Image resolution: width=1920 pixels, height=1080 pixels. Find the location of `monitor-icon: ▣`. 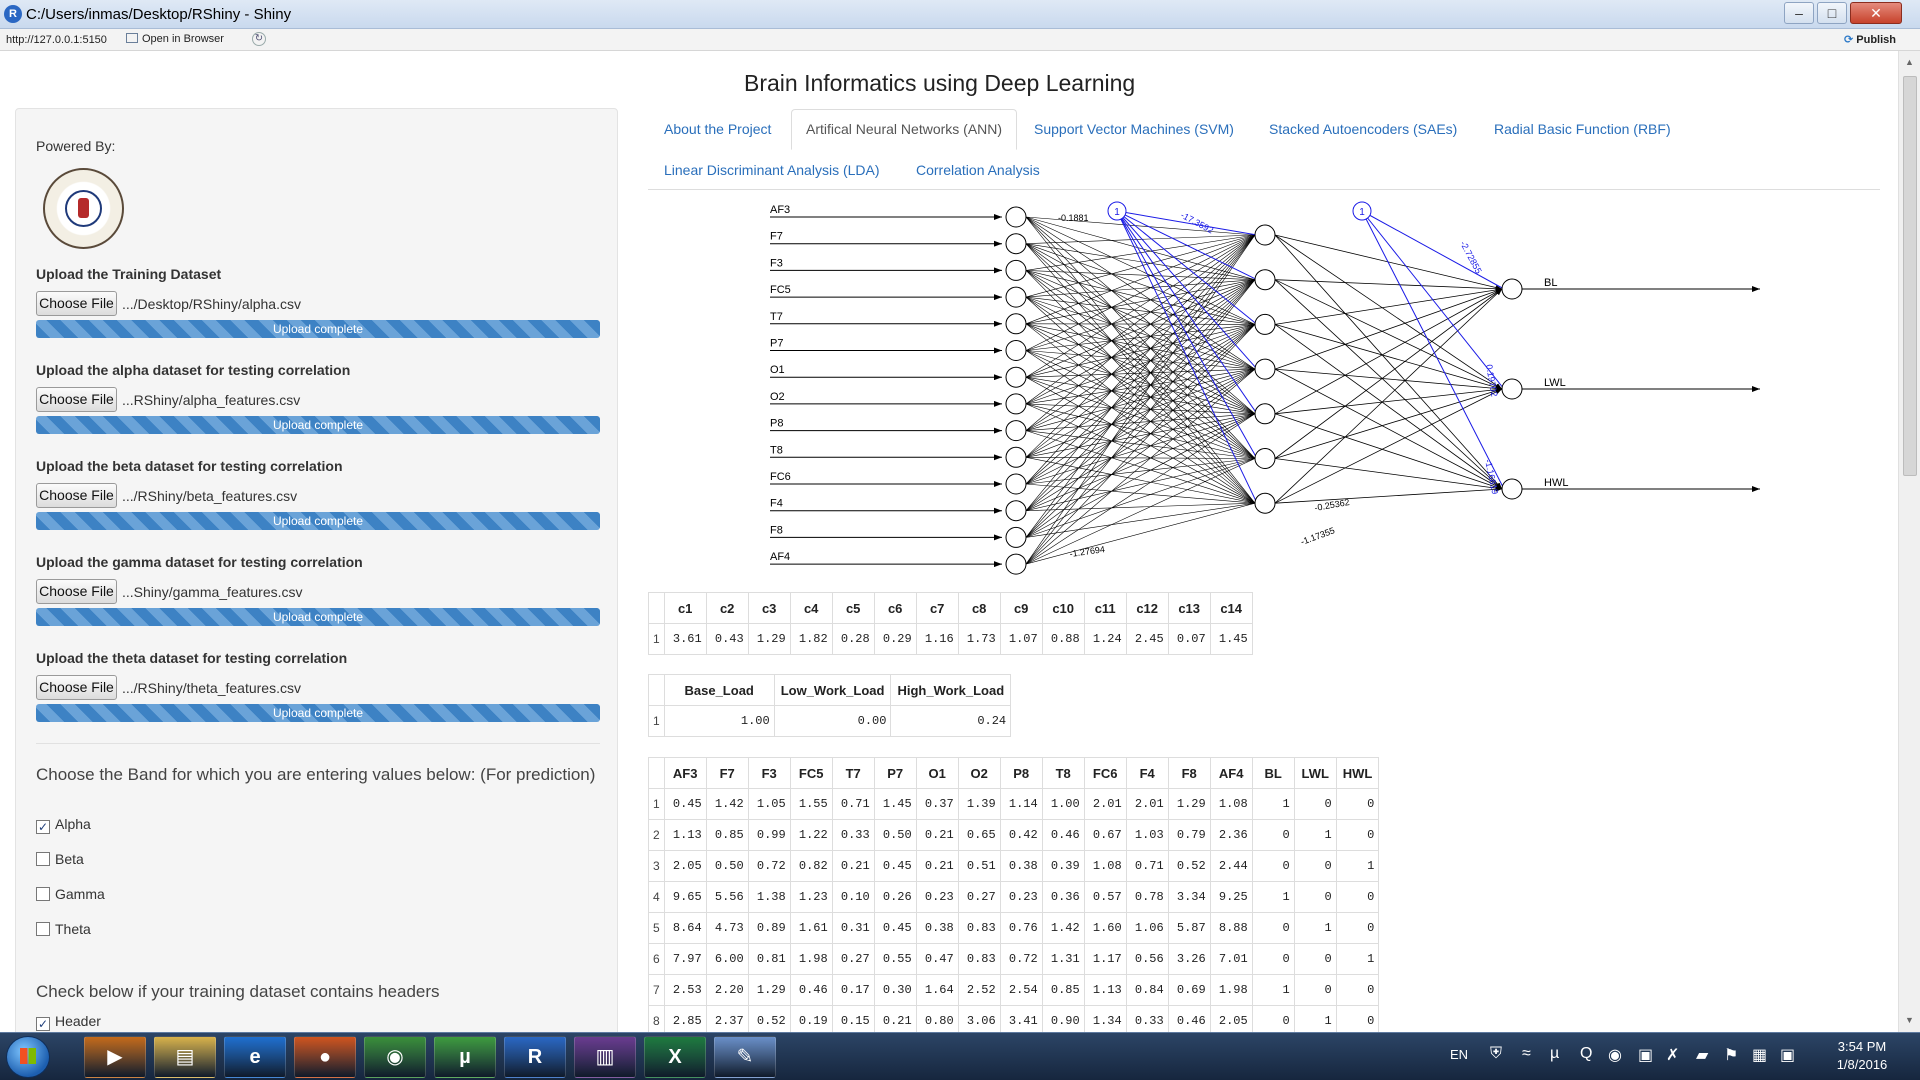

monitor-icon: ▣ is located at coordinates (1787, 1055).